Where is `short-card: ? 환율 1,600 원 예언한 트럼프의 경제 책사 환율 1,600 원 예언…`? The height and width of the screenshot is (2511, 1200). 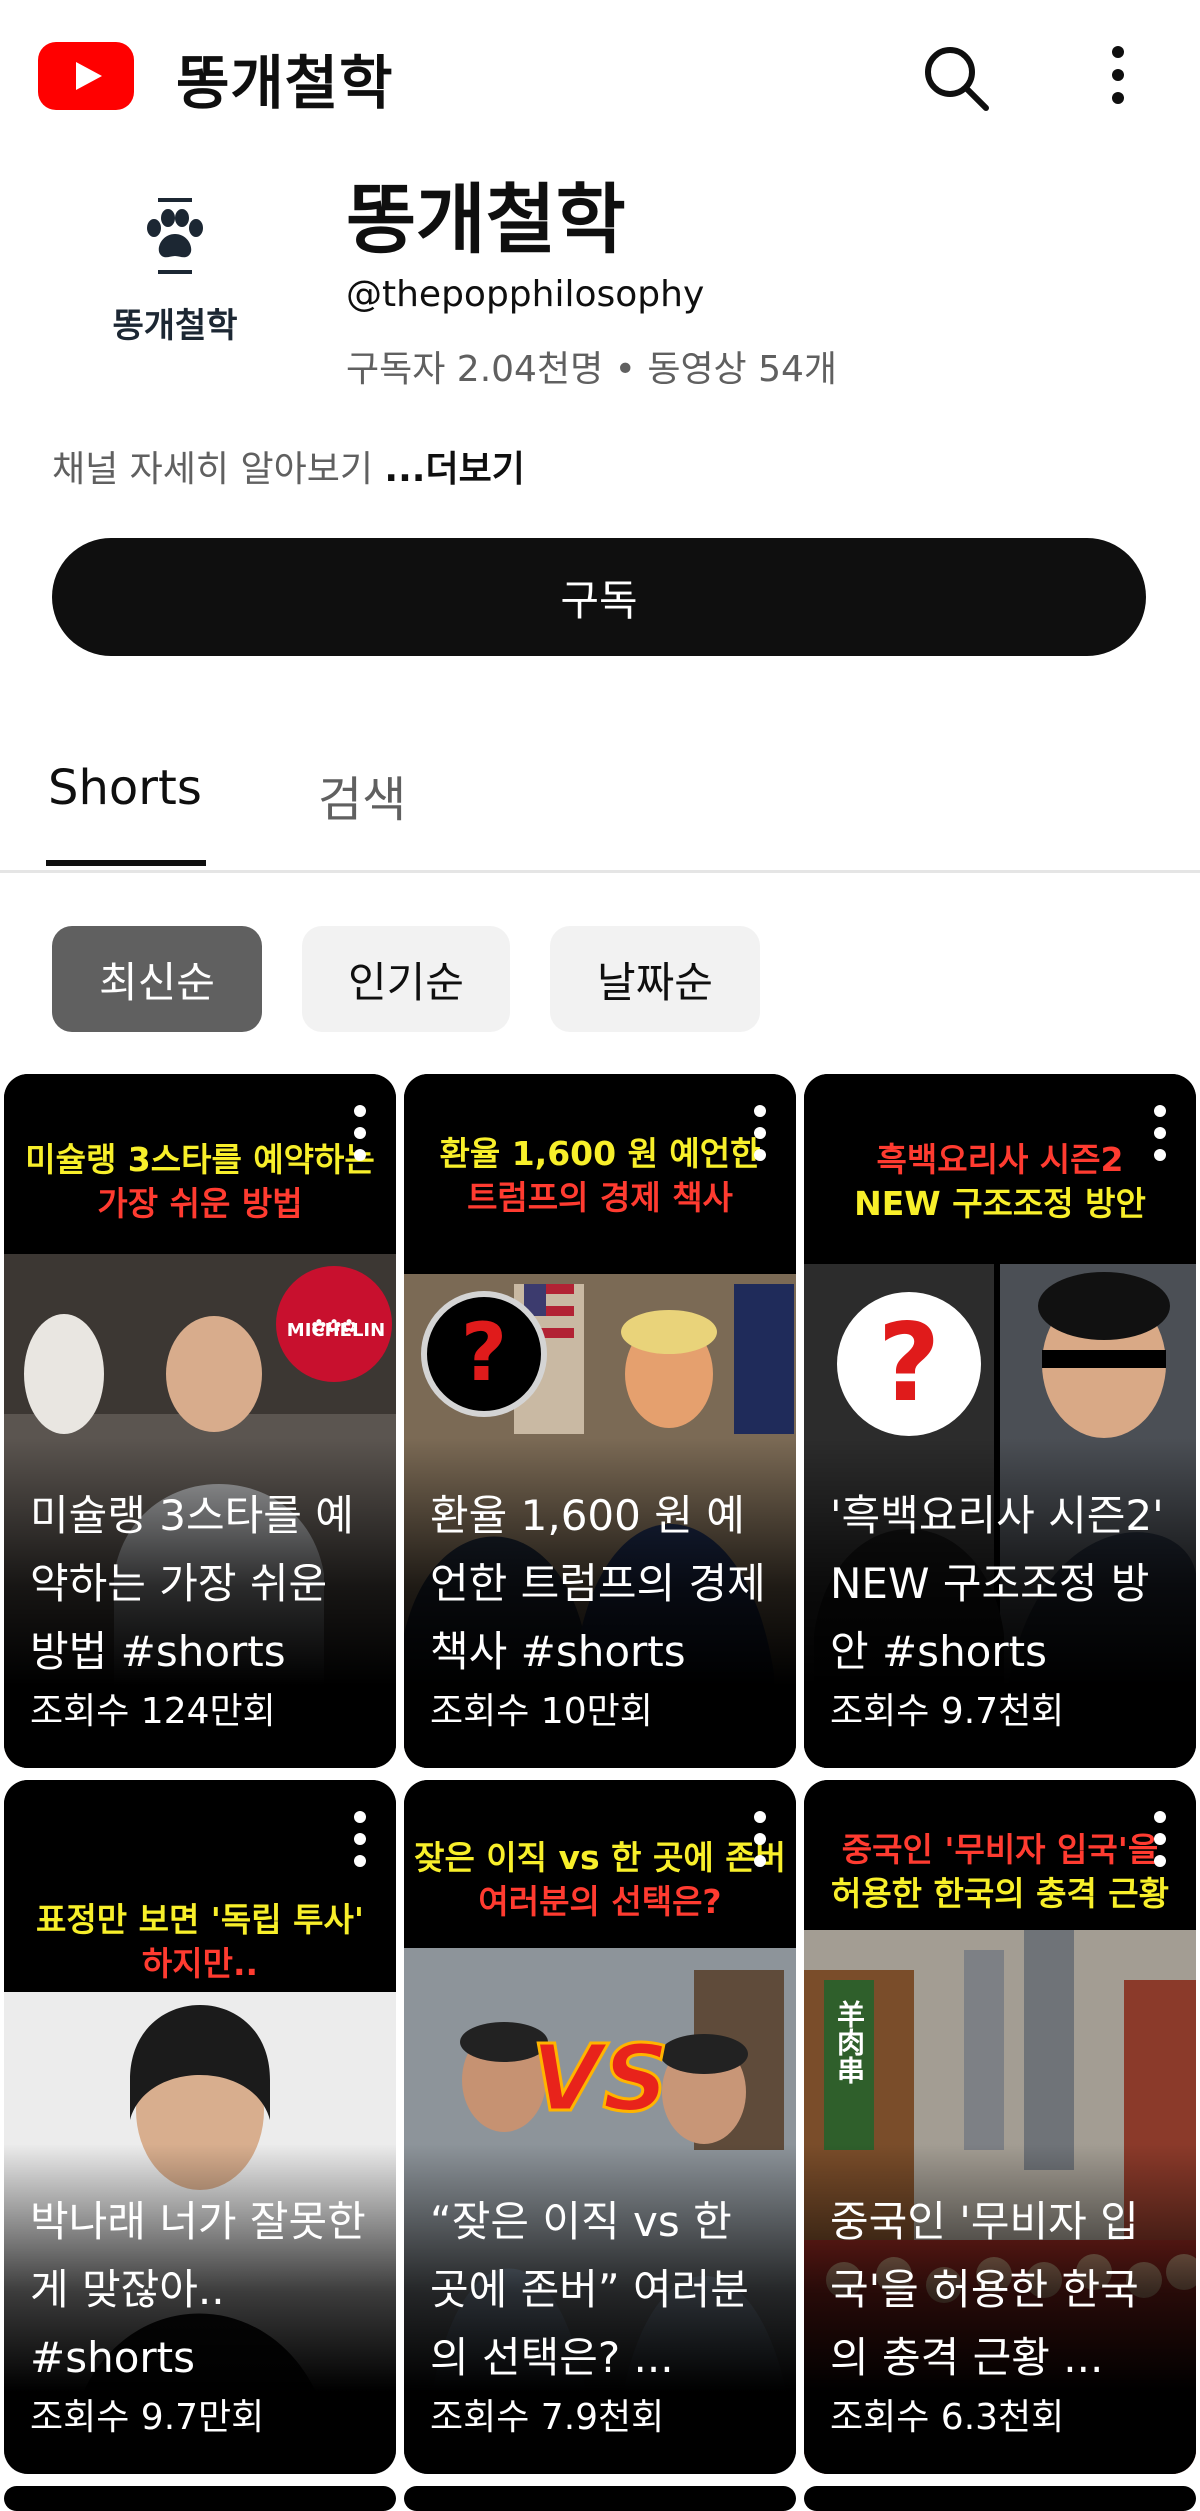 short-card: ? 환율 1,600 원 예언한 트럼프의 경제 책사 환율 1,600 원 예언… is located at coordinates (600, 1421).